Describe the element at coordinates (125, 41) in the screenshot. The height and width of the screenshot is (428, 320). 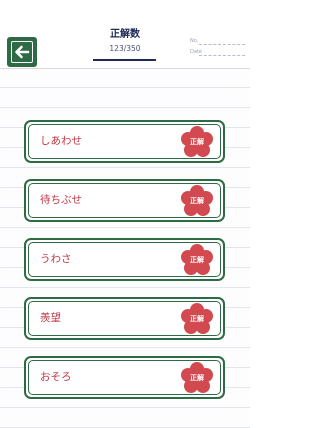
I see `score-header: 正解数 123/350` at that location.